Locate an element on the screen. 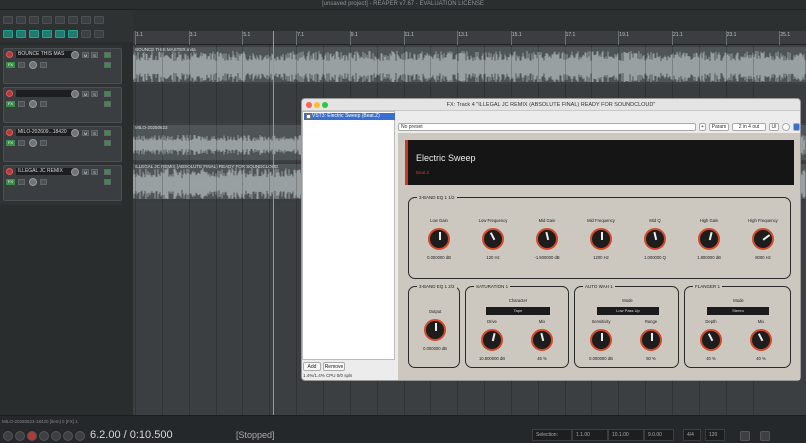  minimize-icon is located at coordinates (317, 105).